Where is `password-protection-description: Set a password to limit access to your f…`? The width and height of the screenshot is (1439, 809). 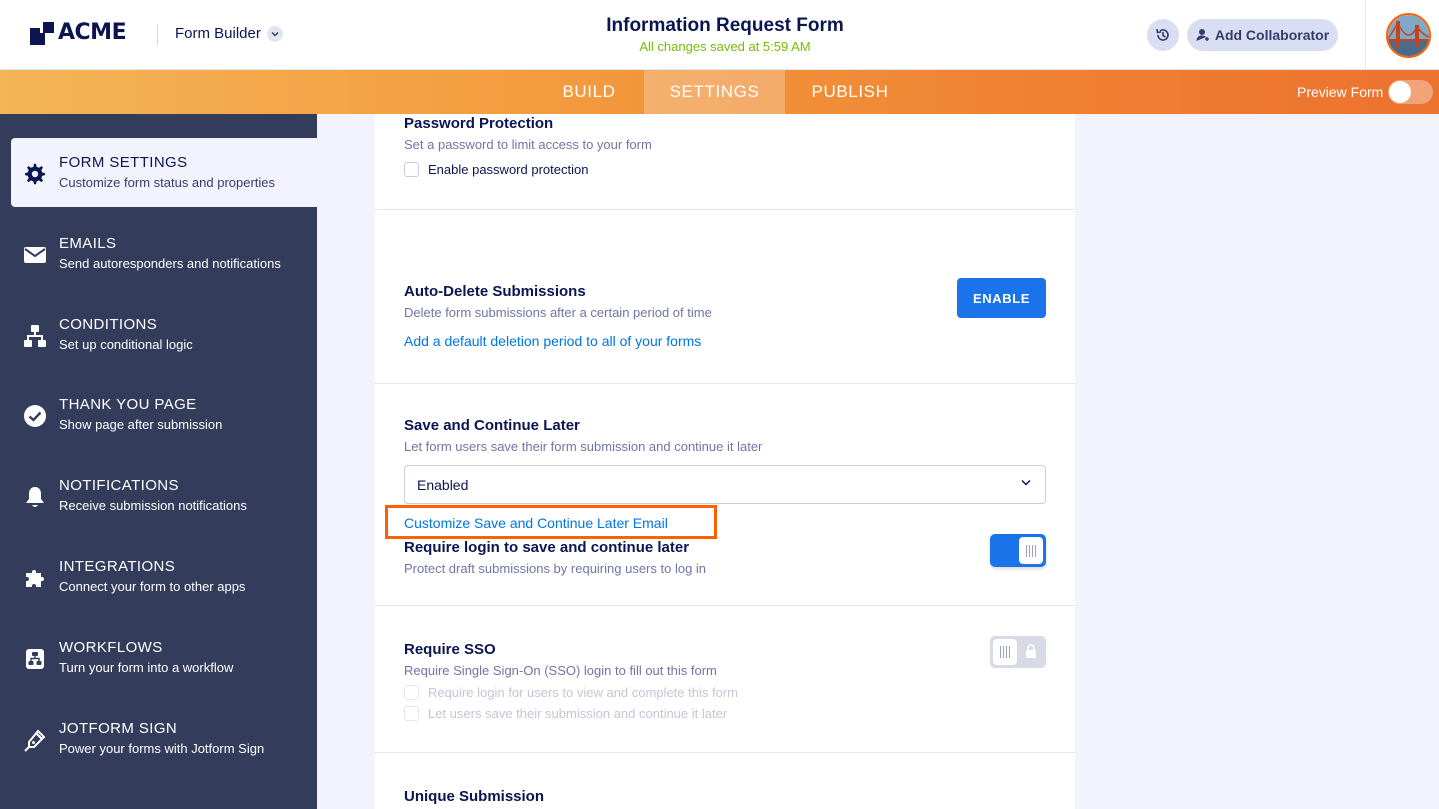 password-protection-description: Set a password to limit access to your f… is located at coordinates (528, 144).